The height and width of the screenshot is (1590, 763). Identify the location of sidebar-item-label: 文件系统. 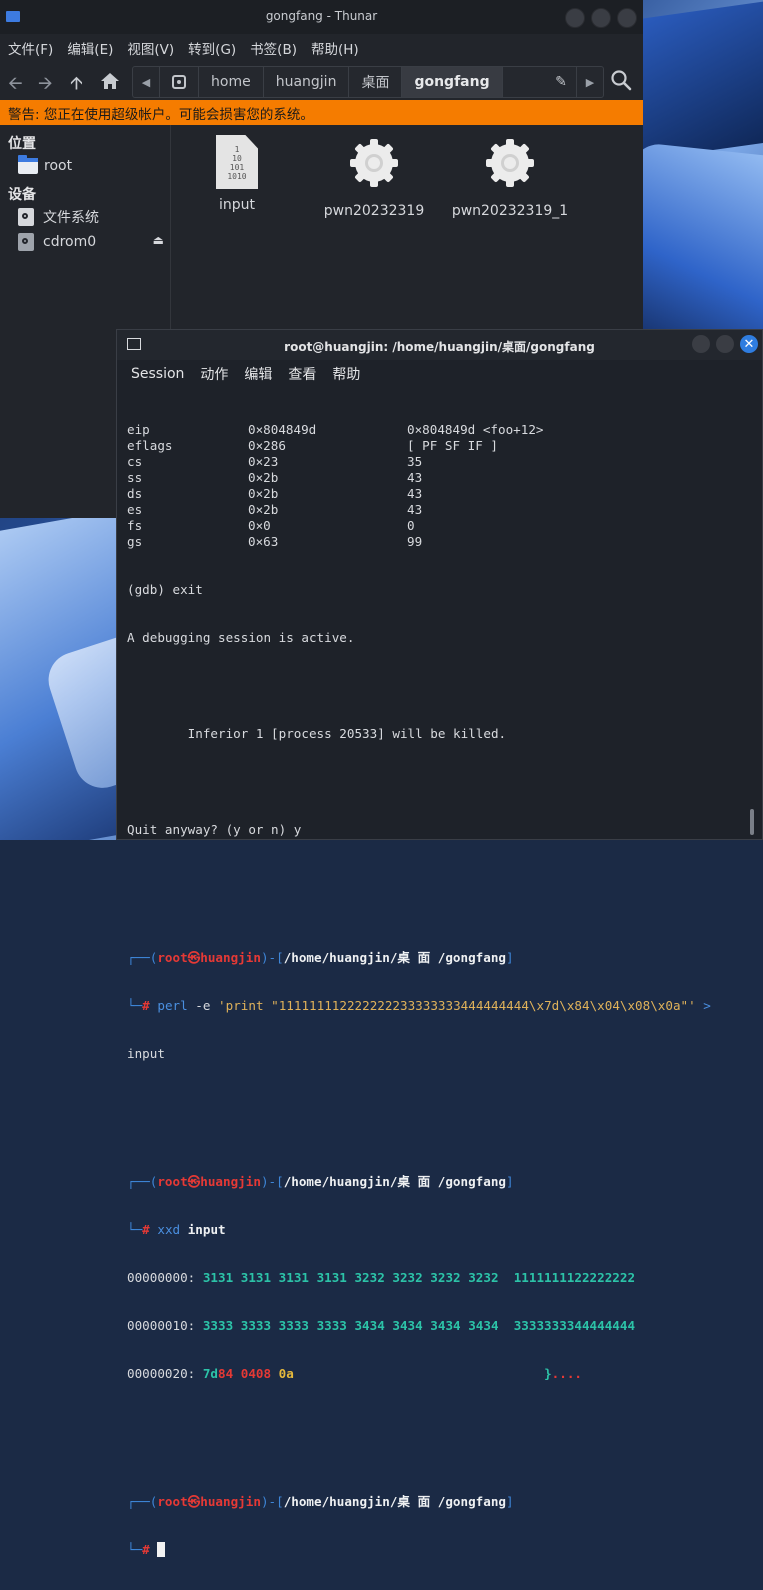
(71, 217).